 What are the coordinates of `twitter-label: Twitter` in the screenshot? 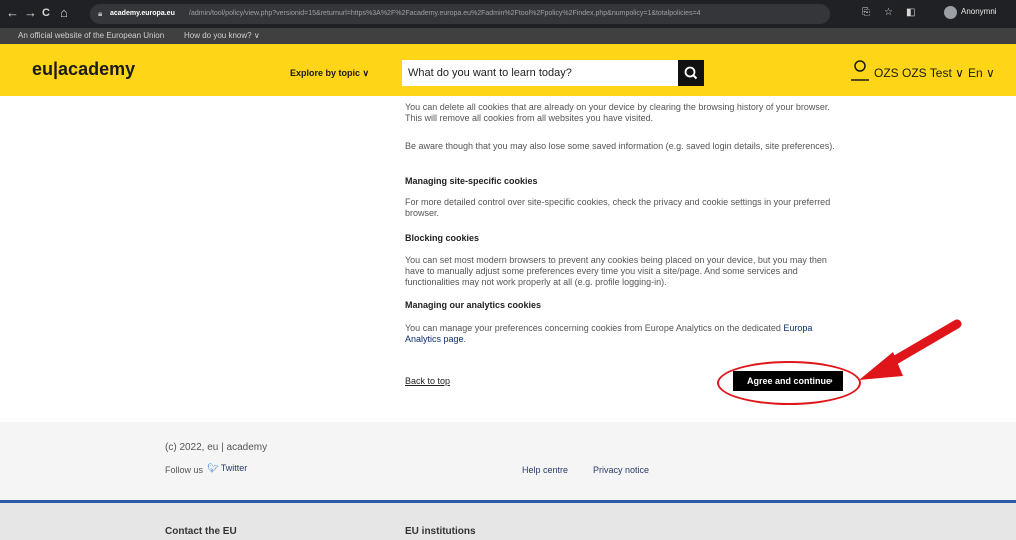 It's located at (234, 468).